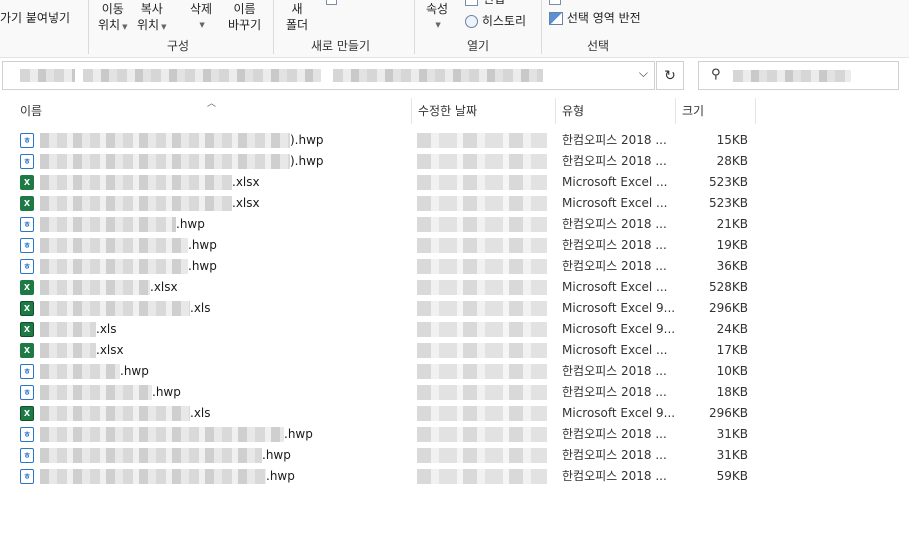 The image size is (909, 536). I want to click on file-name: .xlsx, so click(246, 203).